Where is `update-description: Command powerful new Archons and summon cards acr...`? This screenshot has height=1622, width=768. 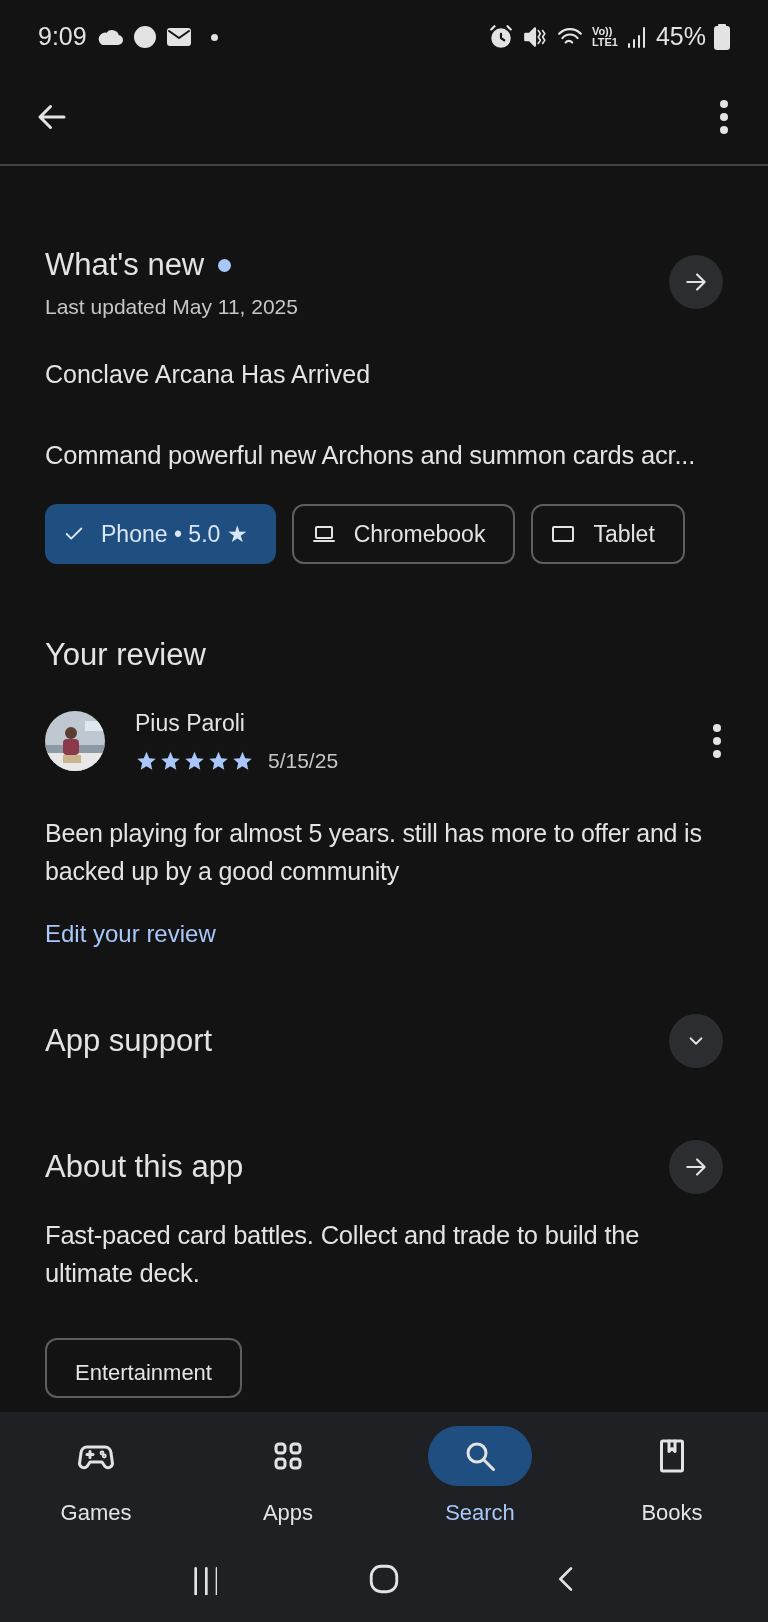
update-description: Command powerful new Archons and summon cards acr... is located at coordinates (371, 455).